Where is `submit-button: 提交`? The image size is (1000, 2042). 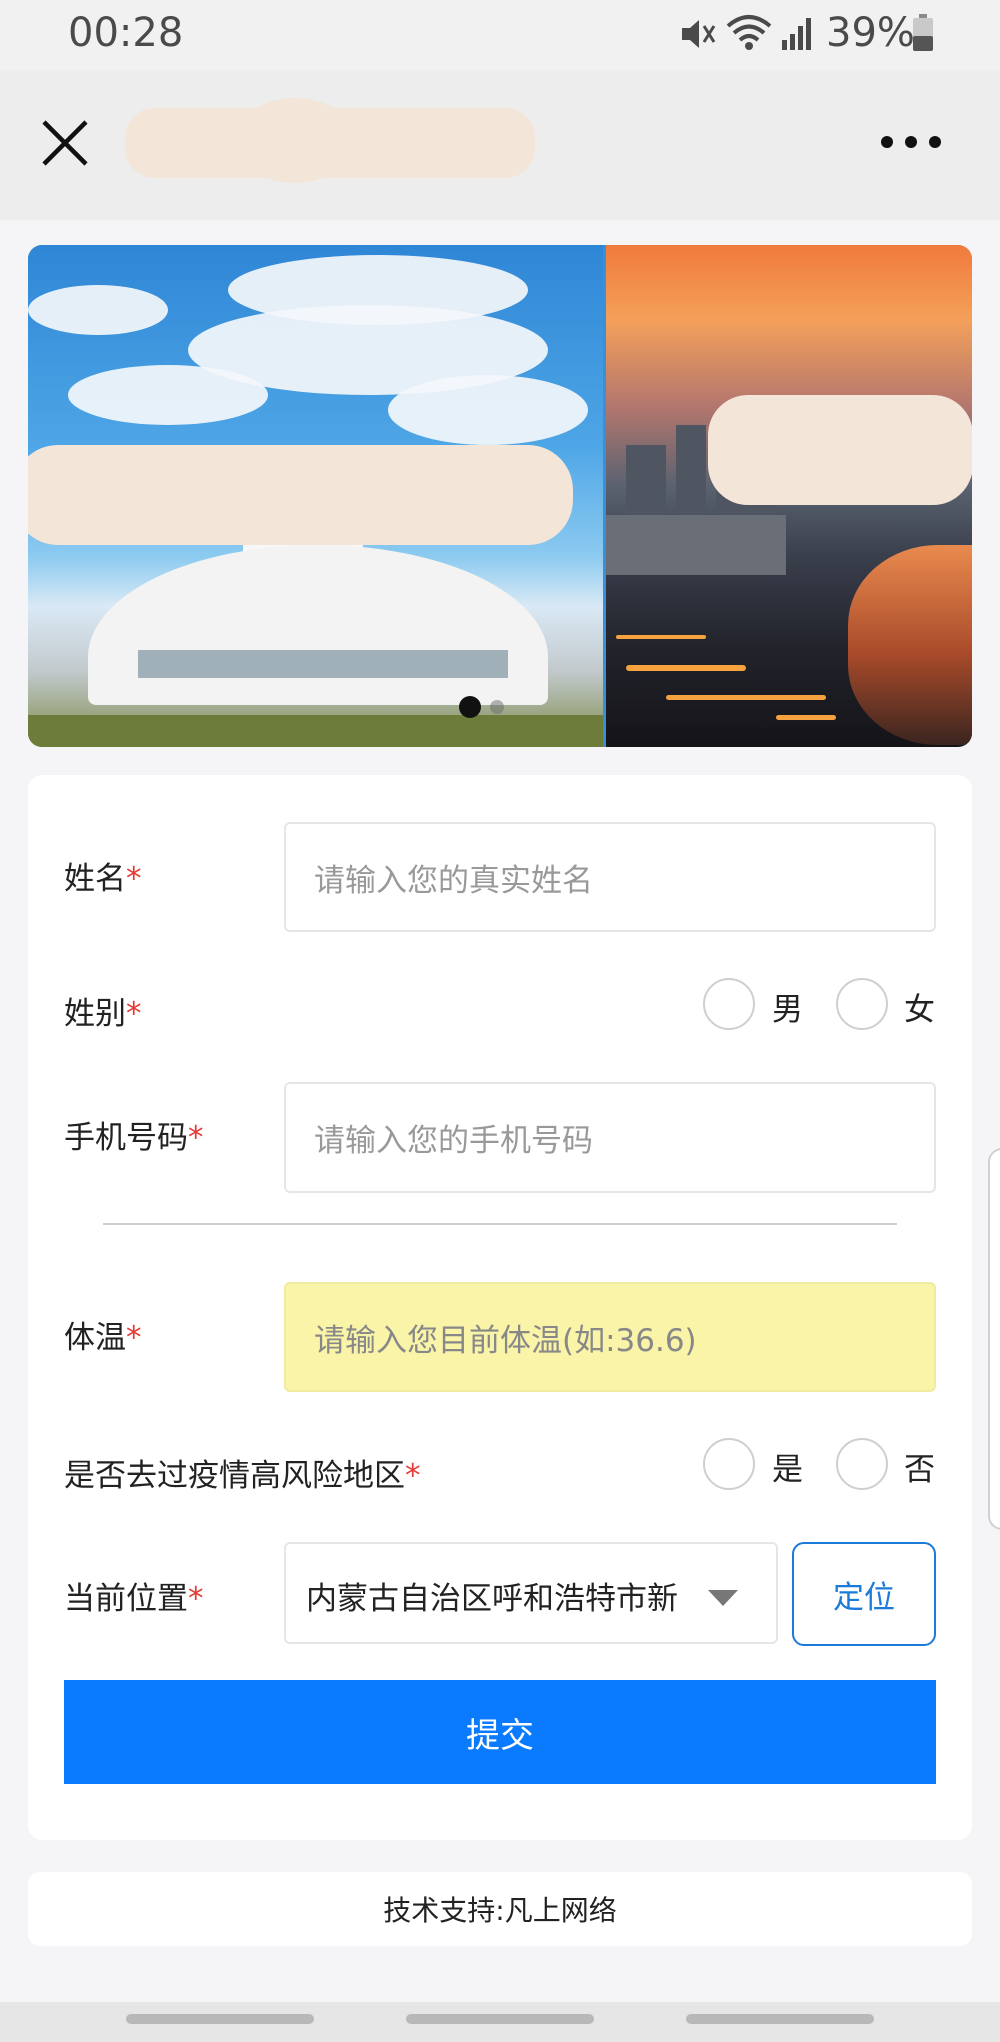
submit-button: 提交 is located at coordinates (500, 1732).